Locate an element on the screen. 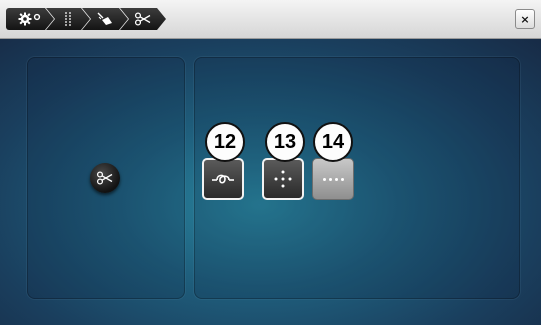 The width and height of the screenshot is (541, 325). settings-icon is located at coordinates (30, 19).